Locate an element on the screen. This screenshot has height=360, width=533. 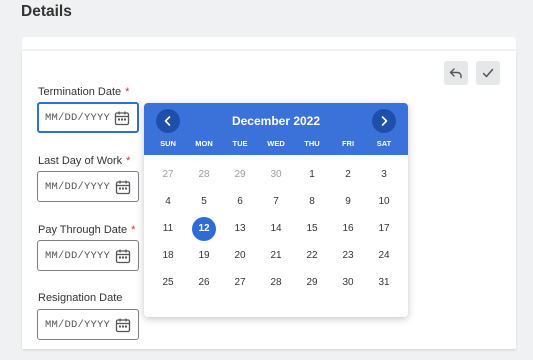
days-of-week-row: SUN MON TUE WED THU FRI SAT is located at coordinates (276, 143).